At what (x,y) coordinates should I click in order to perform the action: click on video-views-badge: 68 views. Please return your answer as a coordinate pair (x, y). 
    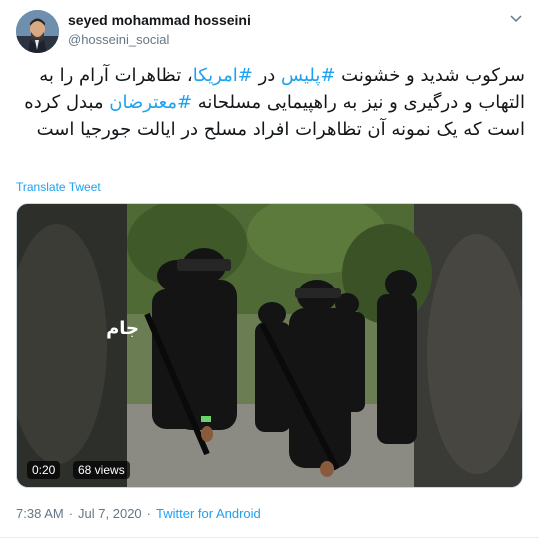
    Looking at the image, I should click on (101, 470).